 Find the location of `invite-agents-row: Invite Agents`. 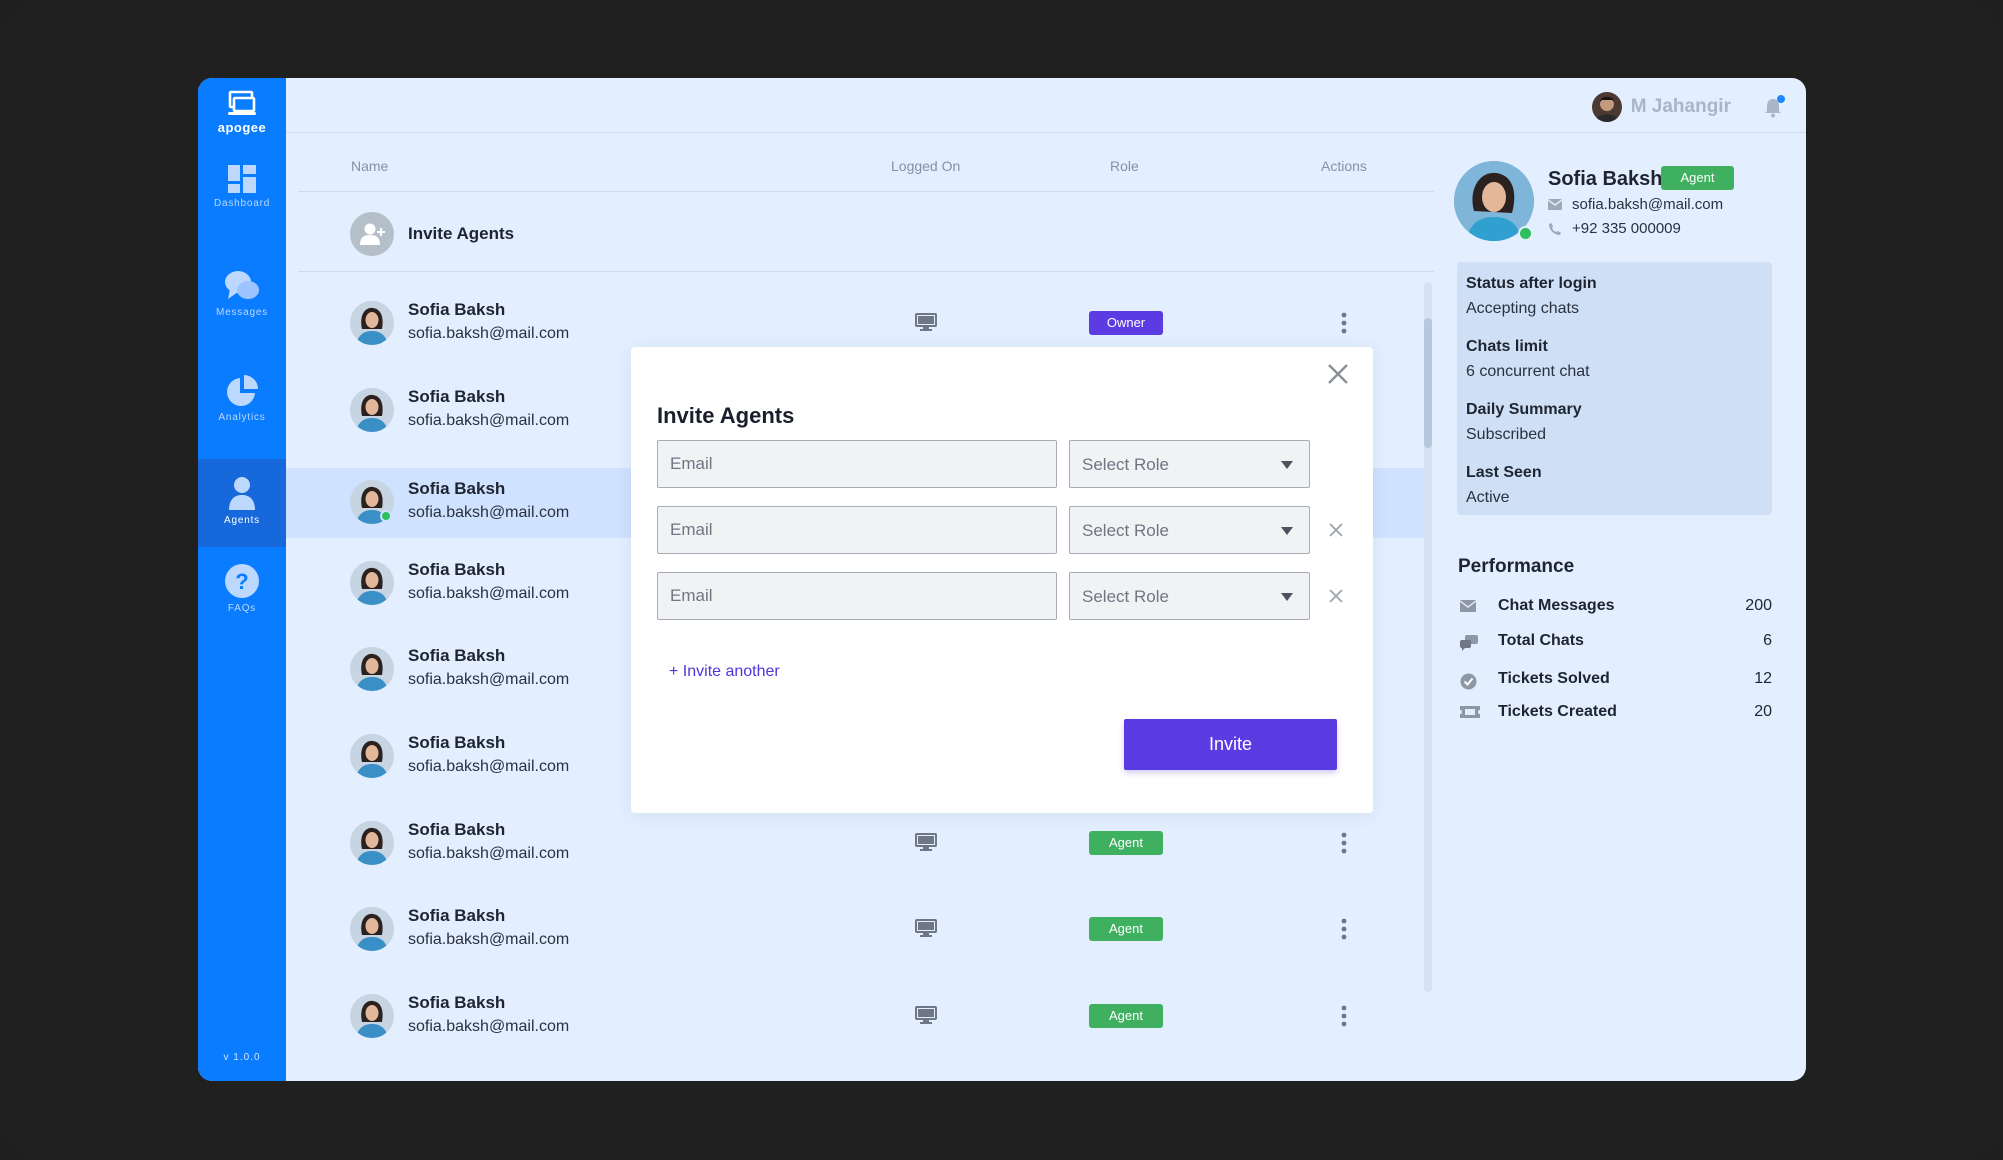

invite-agents-row: Invite Agents is located at coordinates (432, 234).